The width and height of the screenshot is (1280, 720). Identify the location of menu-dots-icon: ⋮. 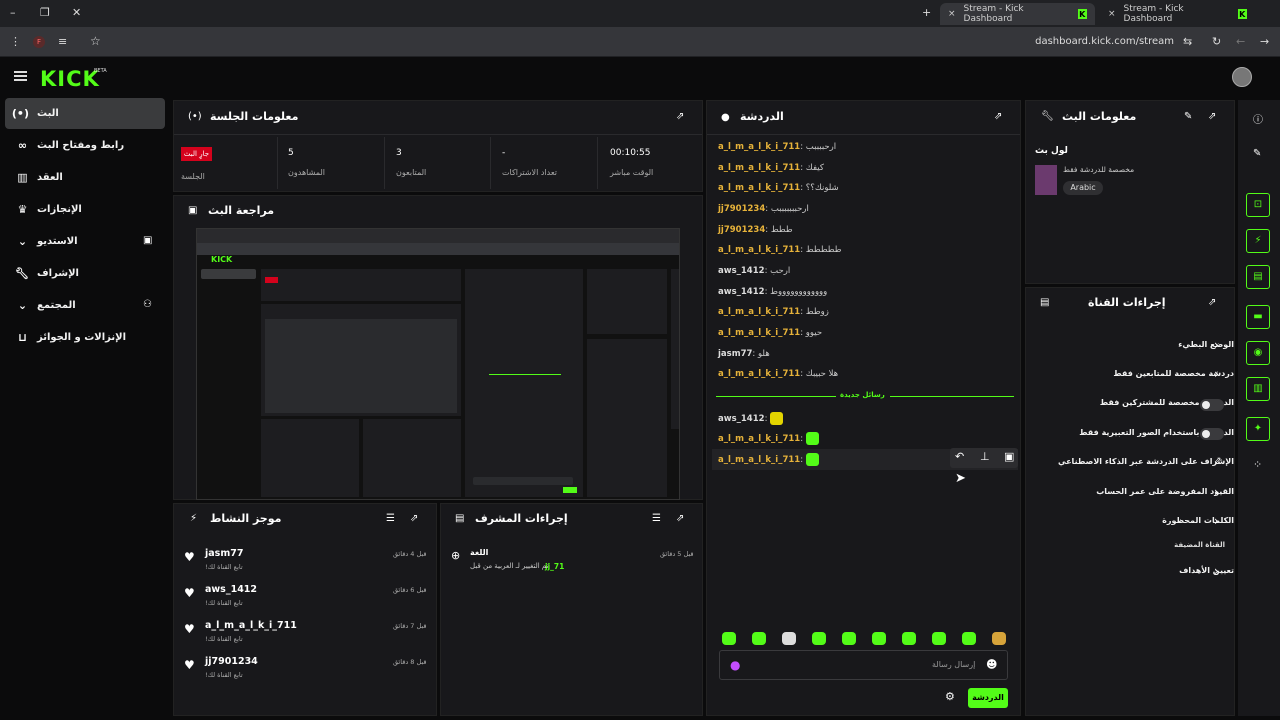
(15, 41).